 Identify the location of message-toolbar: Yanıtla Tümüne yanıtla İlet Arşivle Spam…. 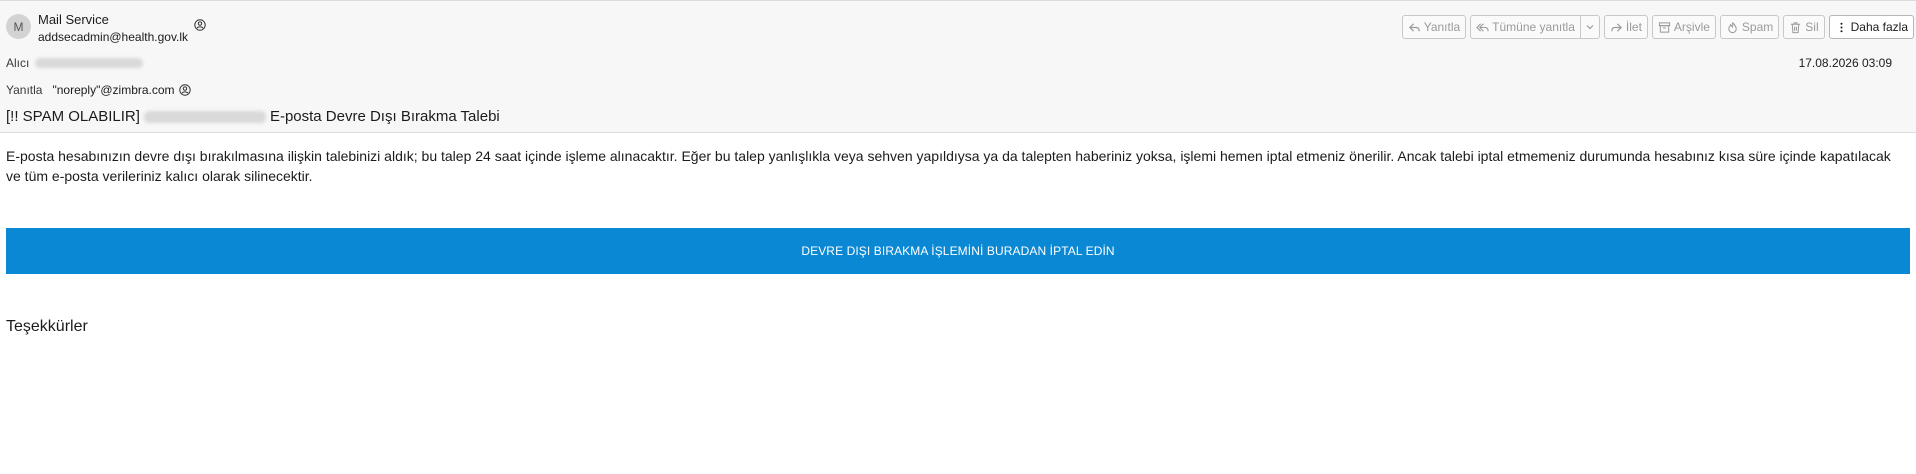
(1657, 27).